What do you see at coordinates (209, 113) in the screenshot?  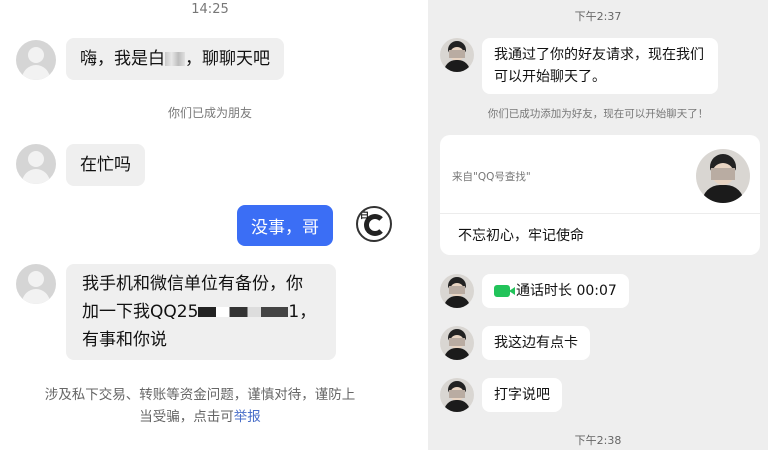 I see `system-message: 你们已成为朋友` at bounding box center [209, 113].